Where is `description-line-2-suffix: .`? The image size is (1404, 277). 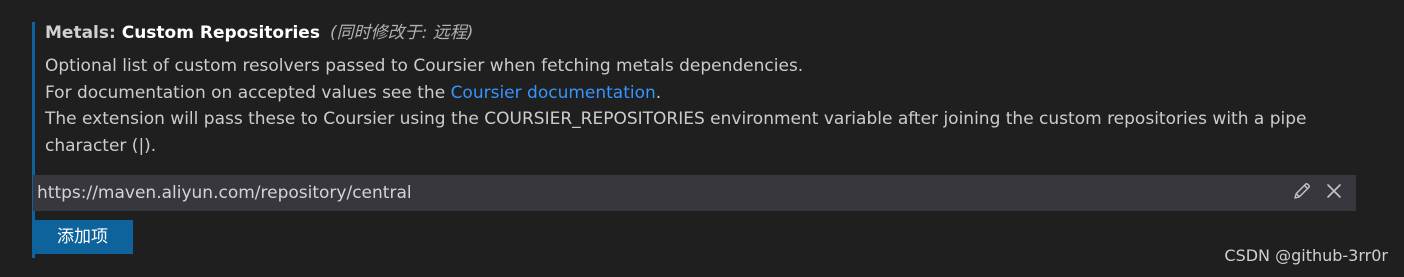
description-line-2-suffix: . is located at coordinates (658, 92).